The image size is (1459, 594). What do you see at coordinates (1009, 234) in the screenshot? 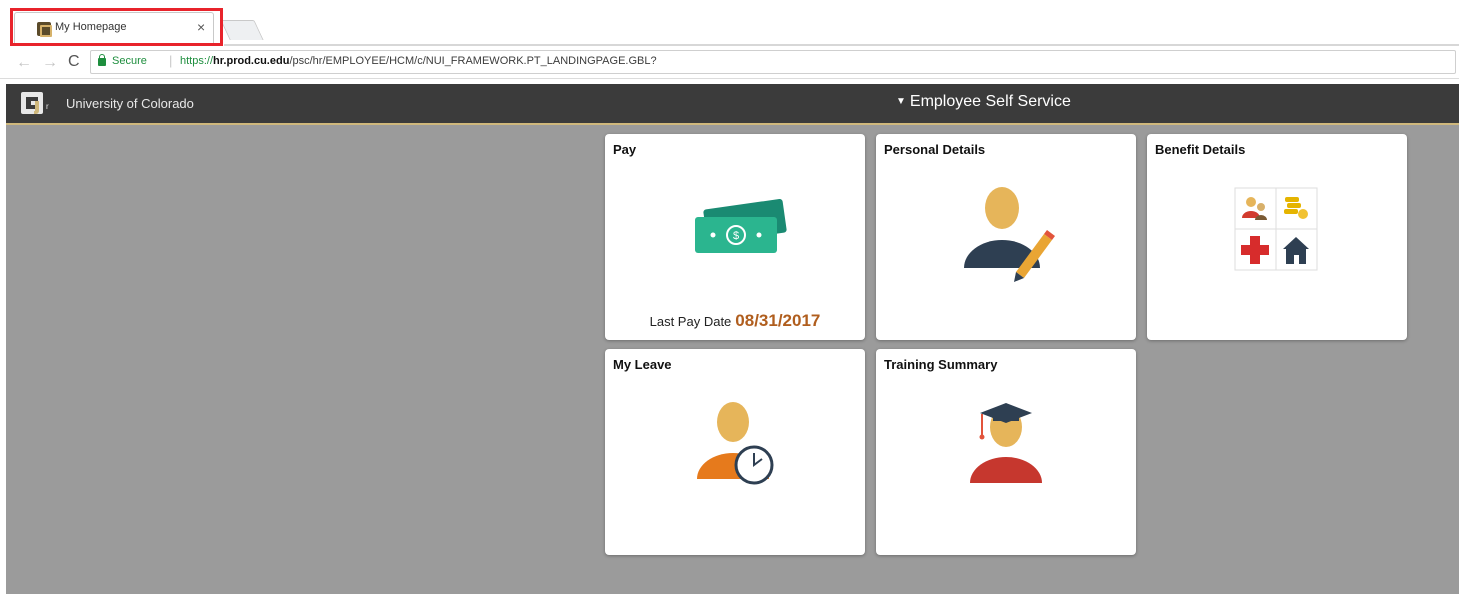
I see `person-edit-icon` at bounding box center [1009, 234].